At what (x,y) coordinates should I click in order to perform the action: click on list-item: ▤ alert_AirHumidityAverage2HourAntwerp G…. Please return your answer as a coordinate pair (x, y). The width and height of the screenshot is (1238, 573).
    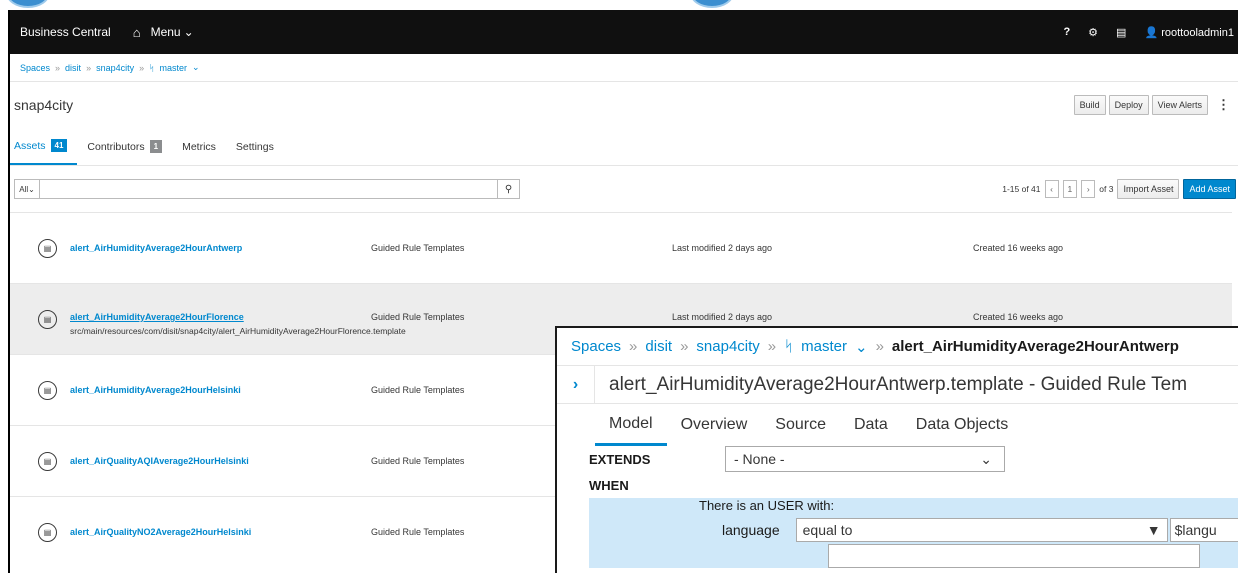
    Looking at the image, I should click on (621, 247).